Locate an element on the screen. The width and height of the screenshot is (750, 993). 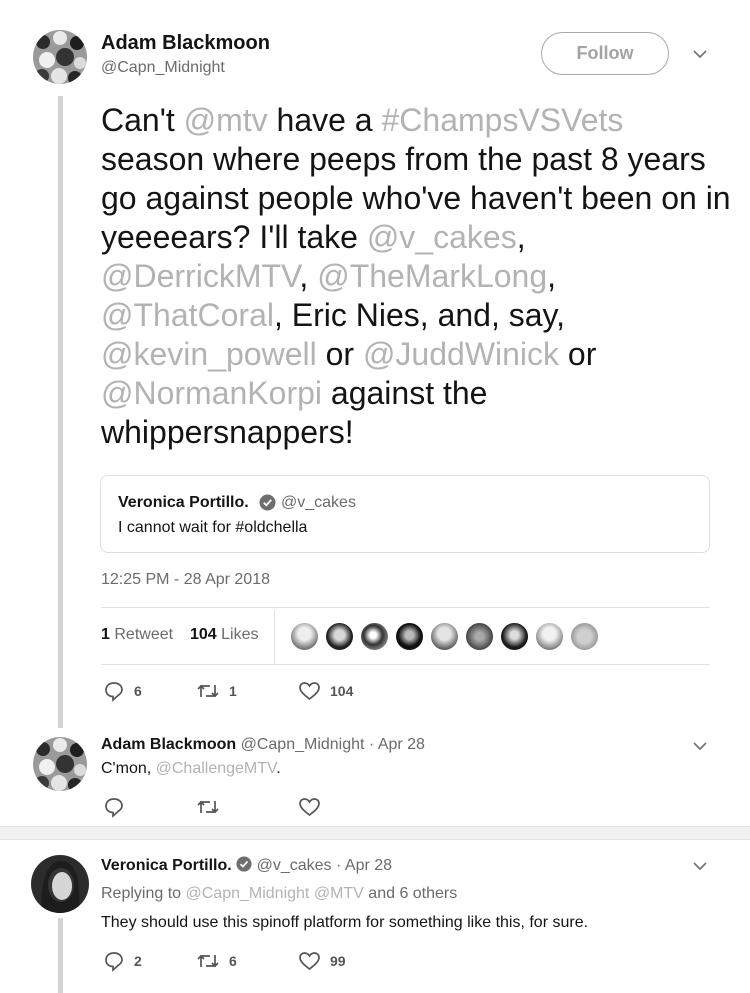
reply-button is located at coordinates (114, 807).